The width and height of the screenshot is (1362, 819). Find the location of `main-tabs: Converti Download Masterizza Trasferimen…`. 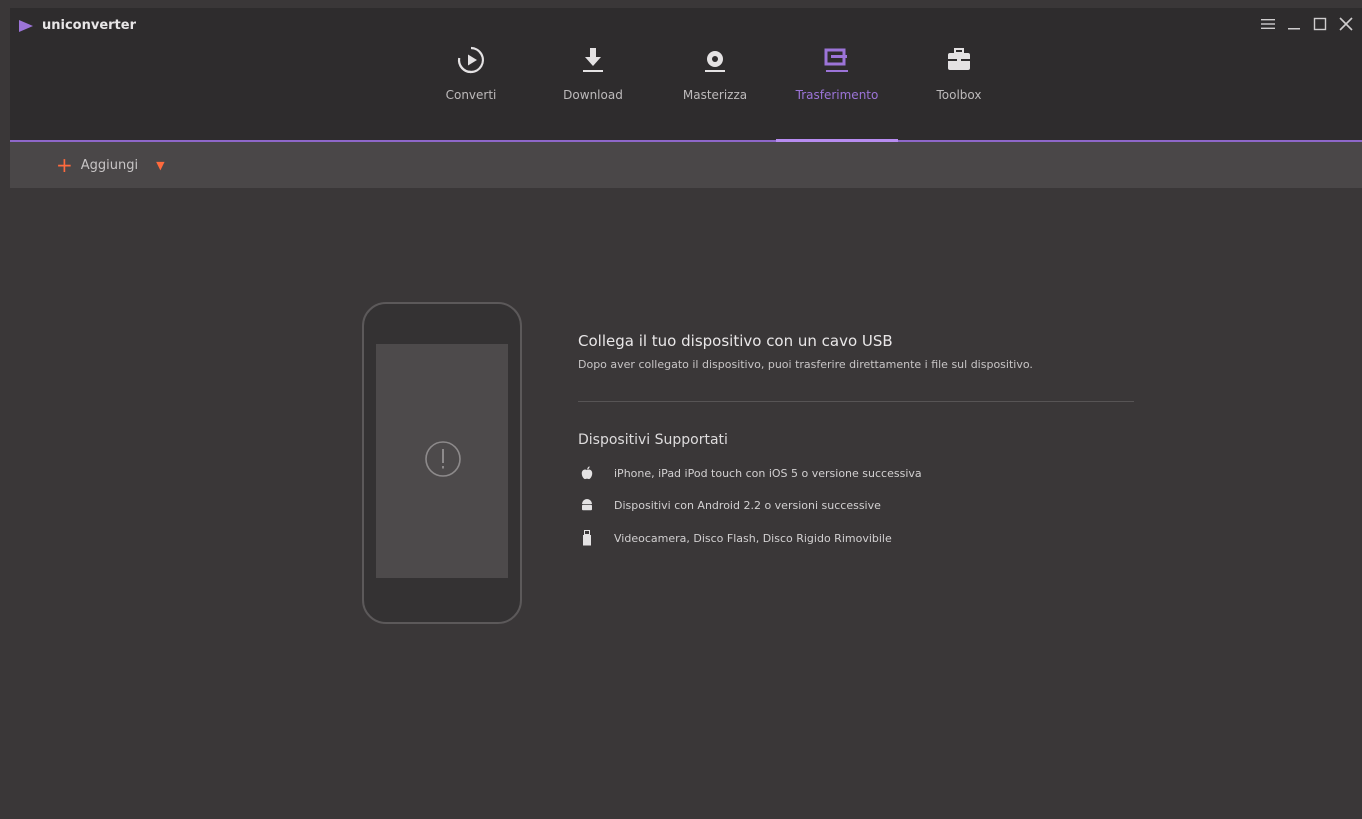

main-tabs: Converti Download Masterizza Trasferimen… is located at coordinates (715, 92).